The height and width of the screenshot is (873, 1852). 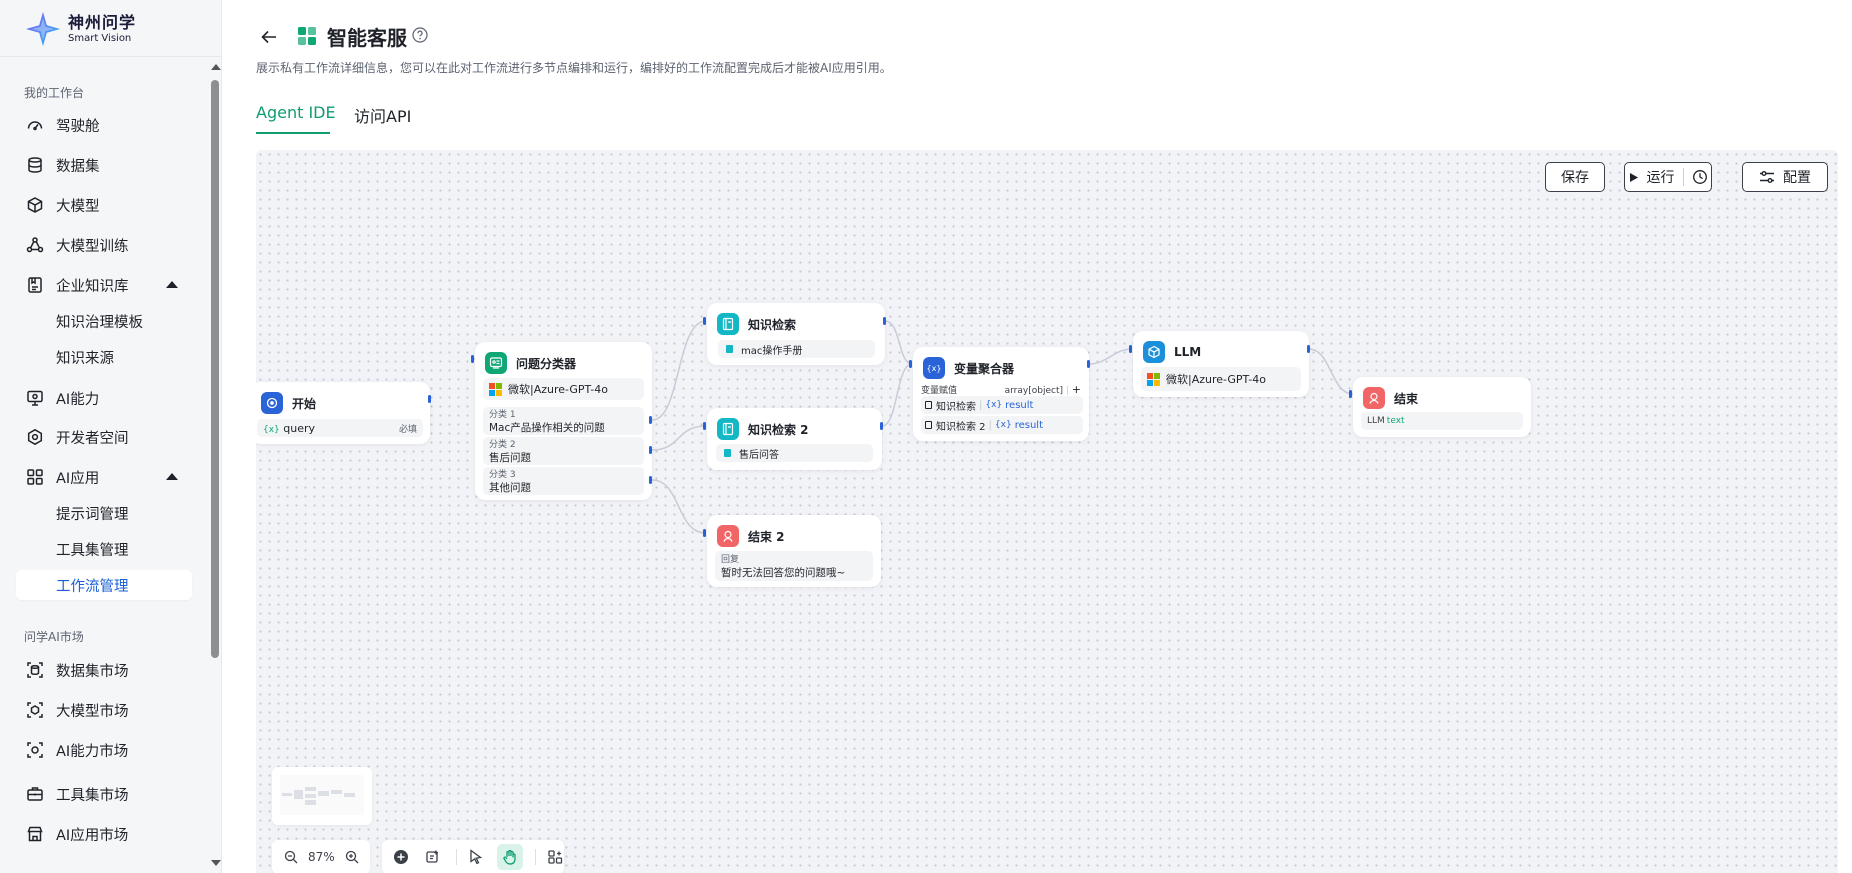 What do you see at coordinates (92, 795) in the screenshot?
I see `sidebar-item-label: 工具集市场` at bounding box center [92, 795].